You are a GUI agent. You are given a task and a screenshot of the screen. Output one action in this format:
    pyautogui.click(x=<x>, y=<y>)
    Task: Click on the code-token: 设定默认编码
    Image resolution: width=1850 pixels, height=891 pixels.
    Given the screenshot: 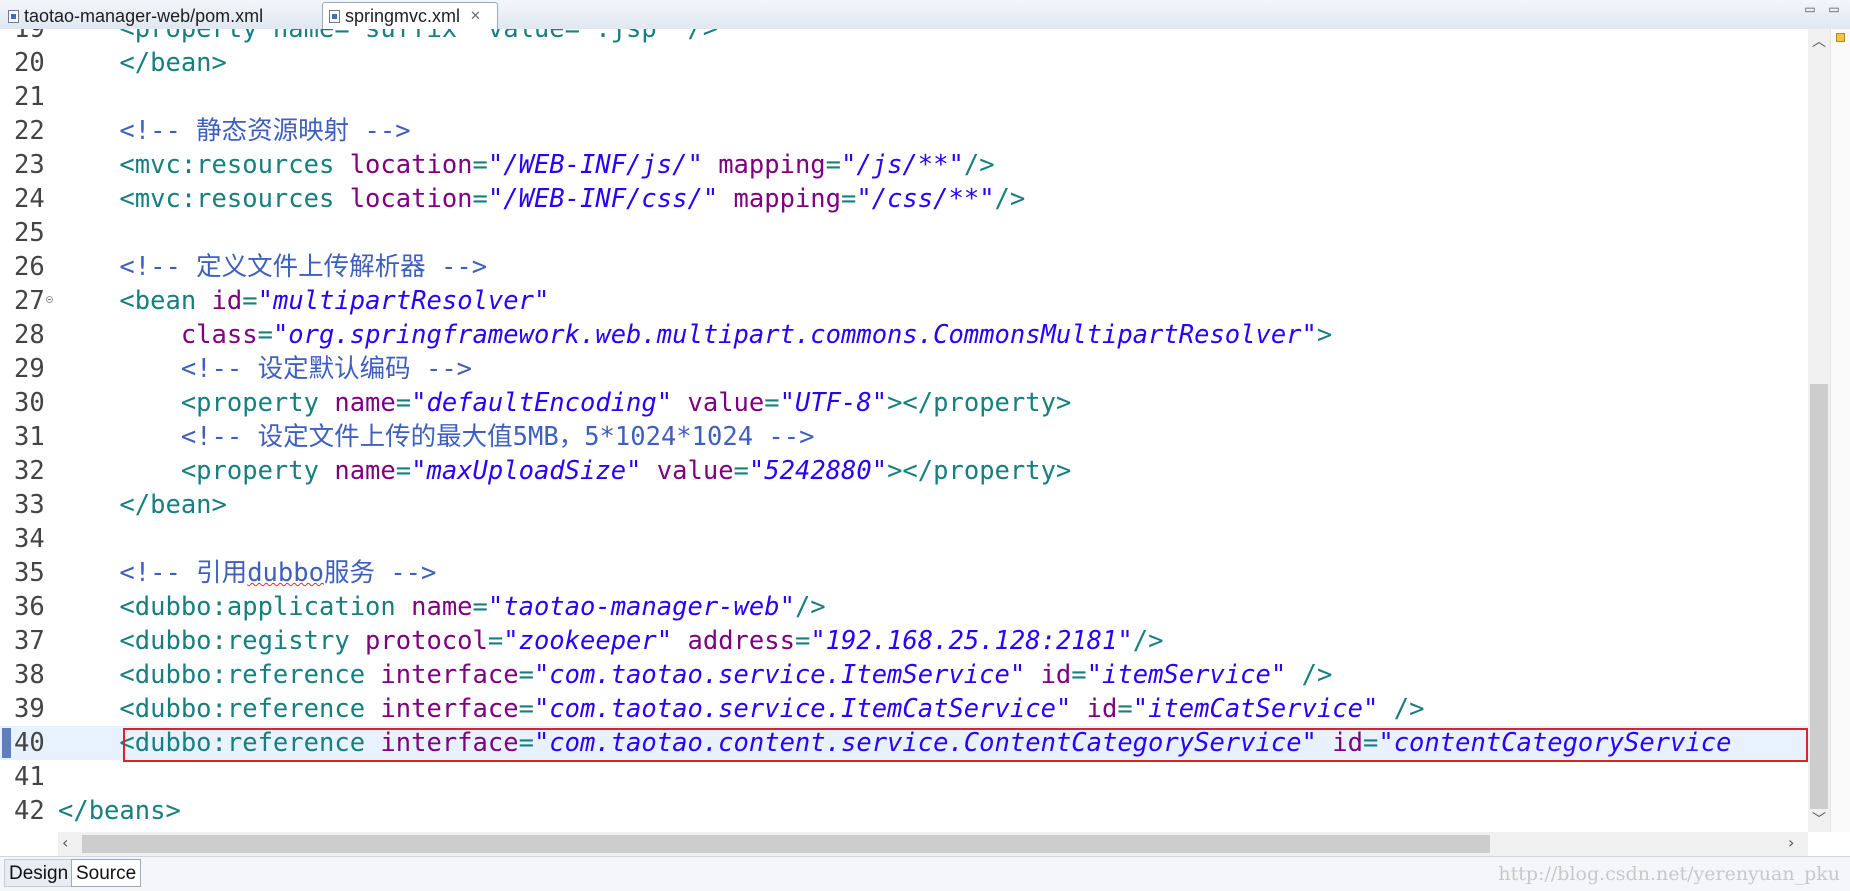 What is the action you would take?
    pyautogui.click(x=334, y=369)
    